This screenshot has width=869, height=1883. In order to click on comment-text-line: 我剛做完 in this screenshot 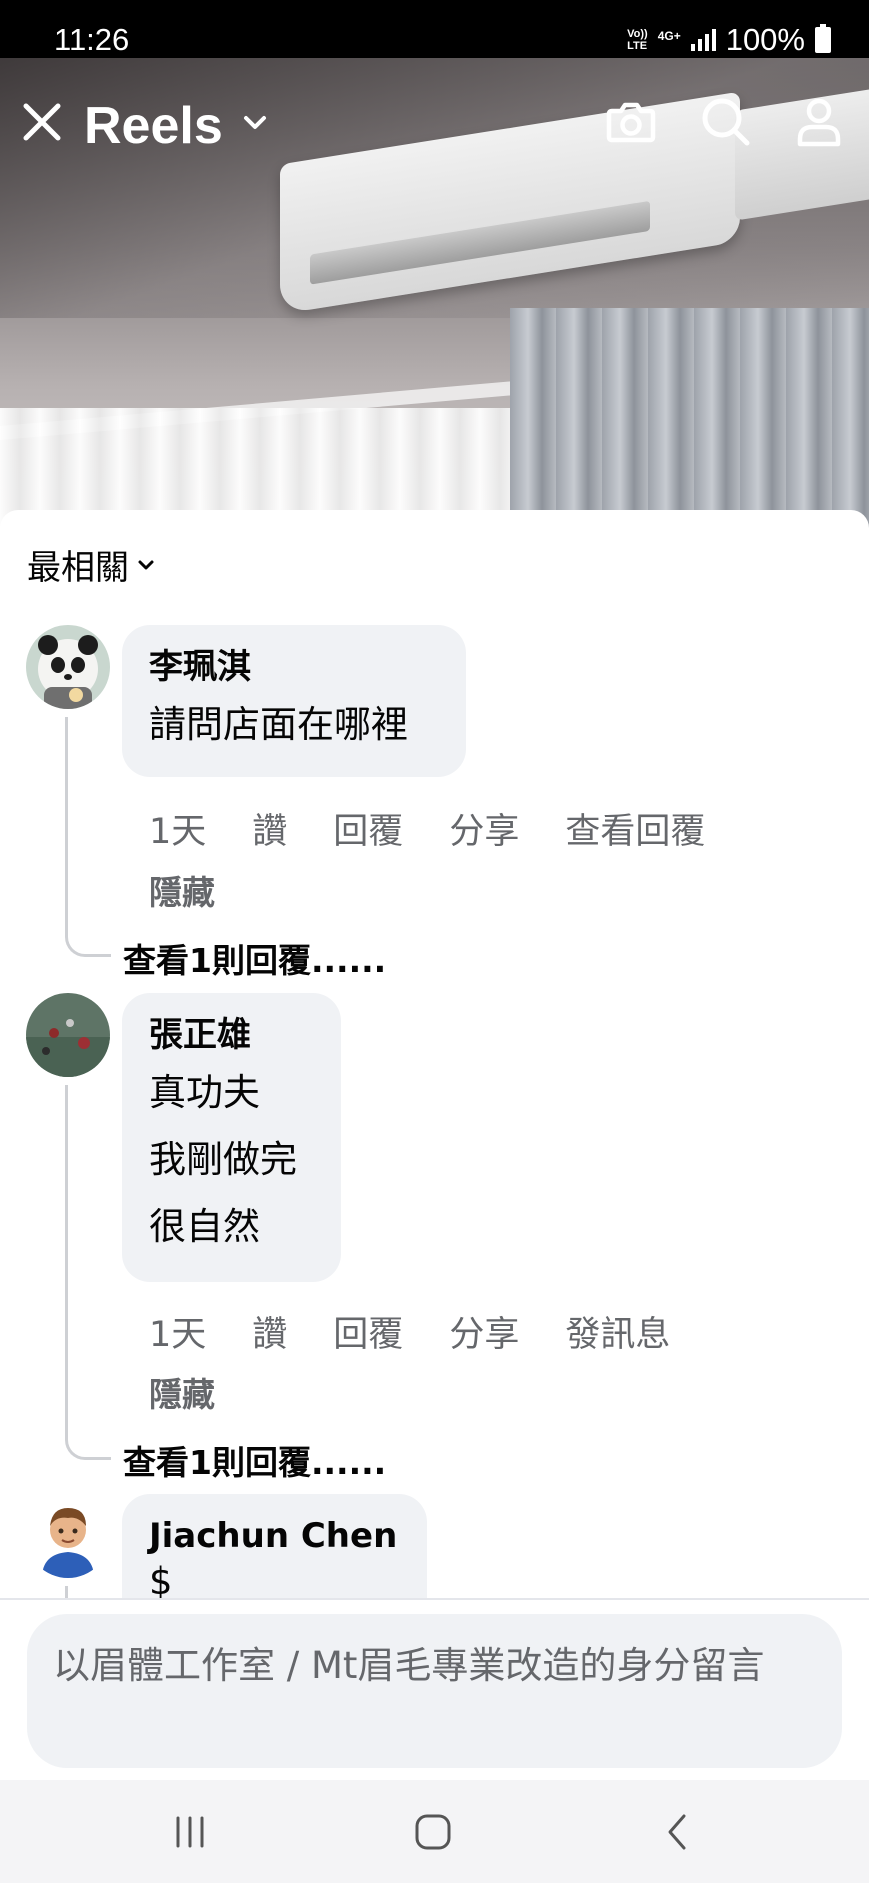, I will do `click(223, 1159)`.